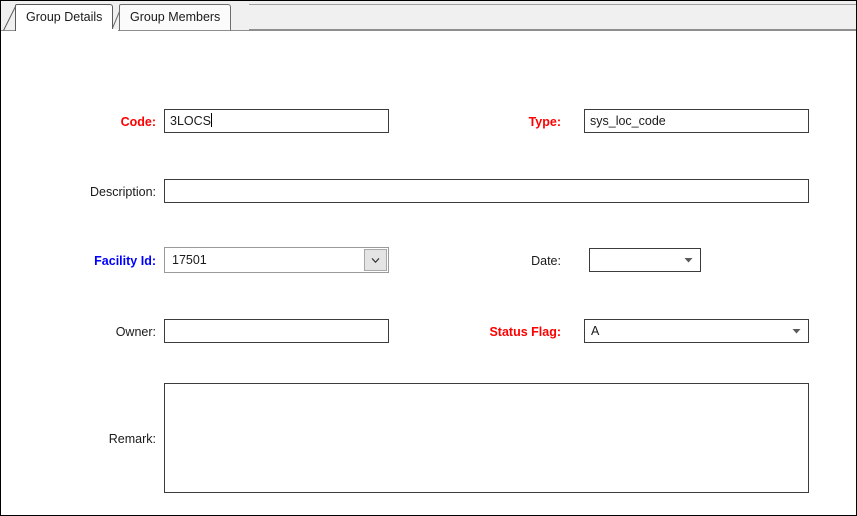 This screenshot has height=516, width=857. I want to click on description-label: Description:, so click(123, 192).